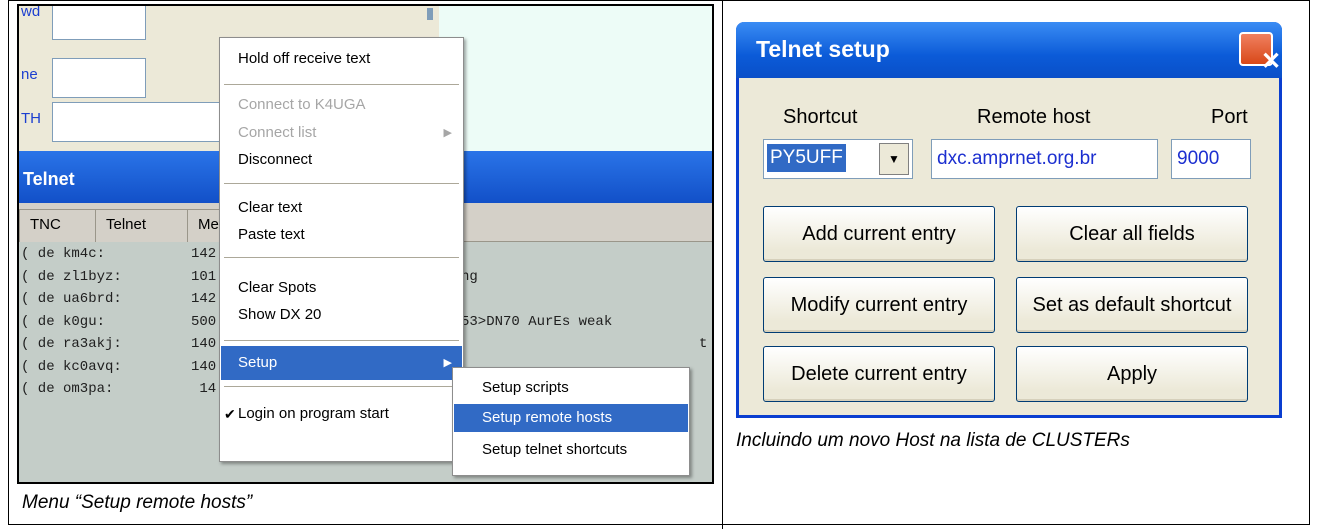  I want to click on menu-item-label: Paste text, so click(271, 234).